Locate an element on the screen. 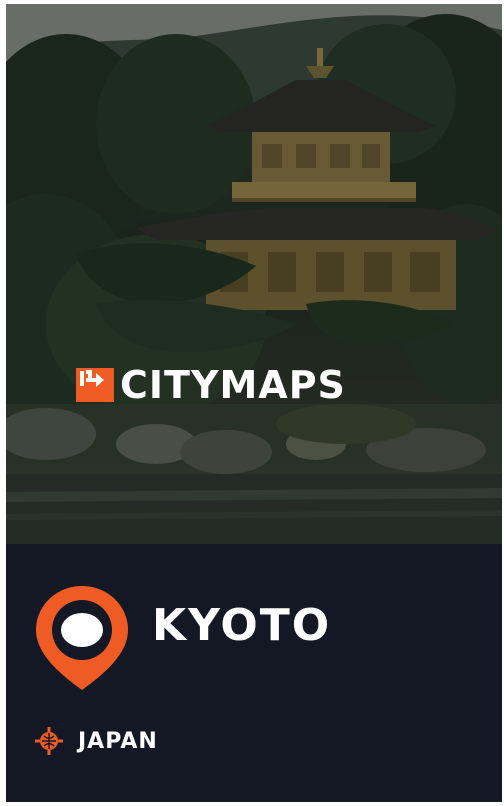  map-pin-icon is located at coordinates (82, 638).